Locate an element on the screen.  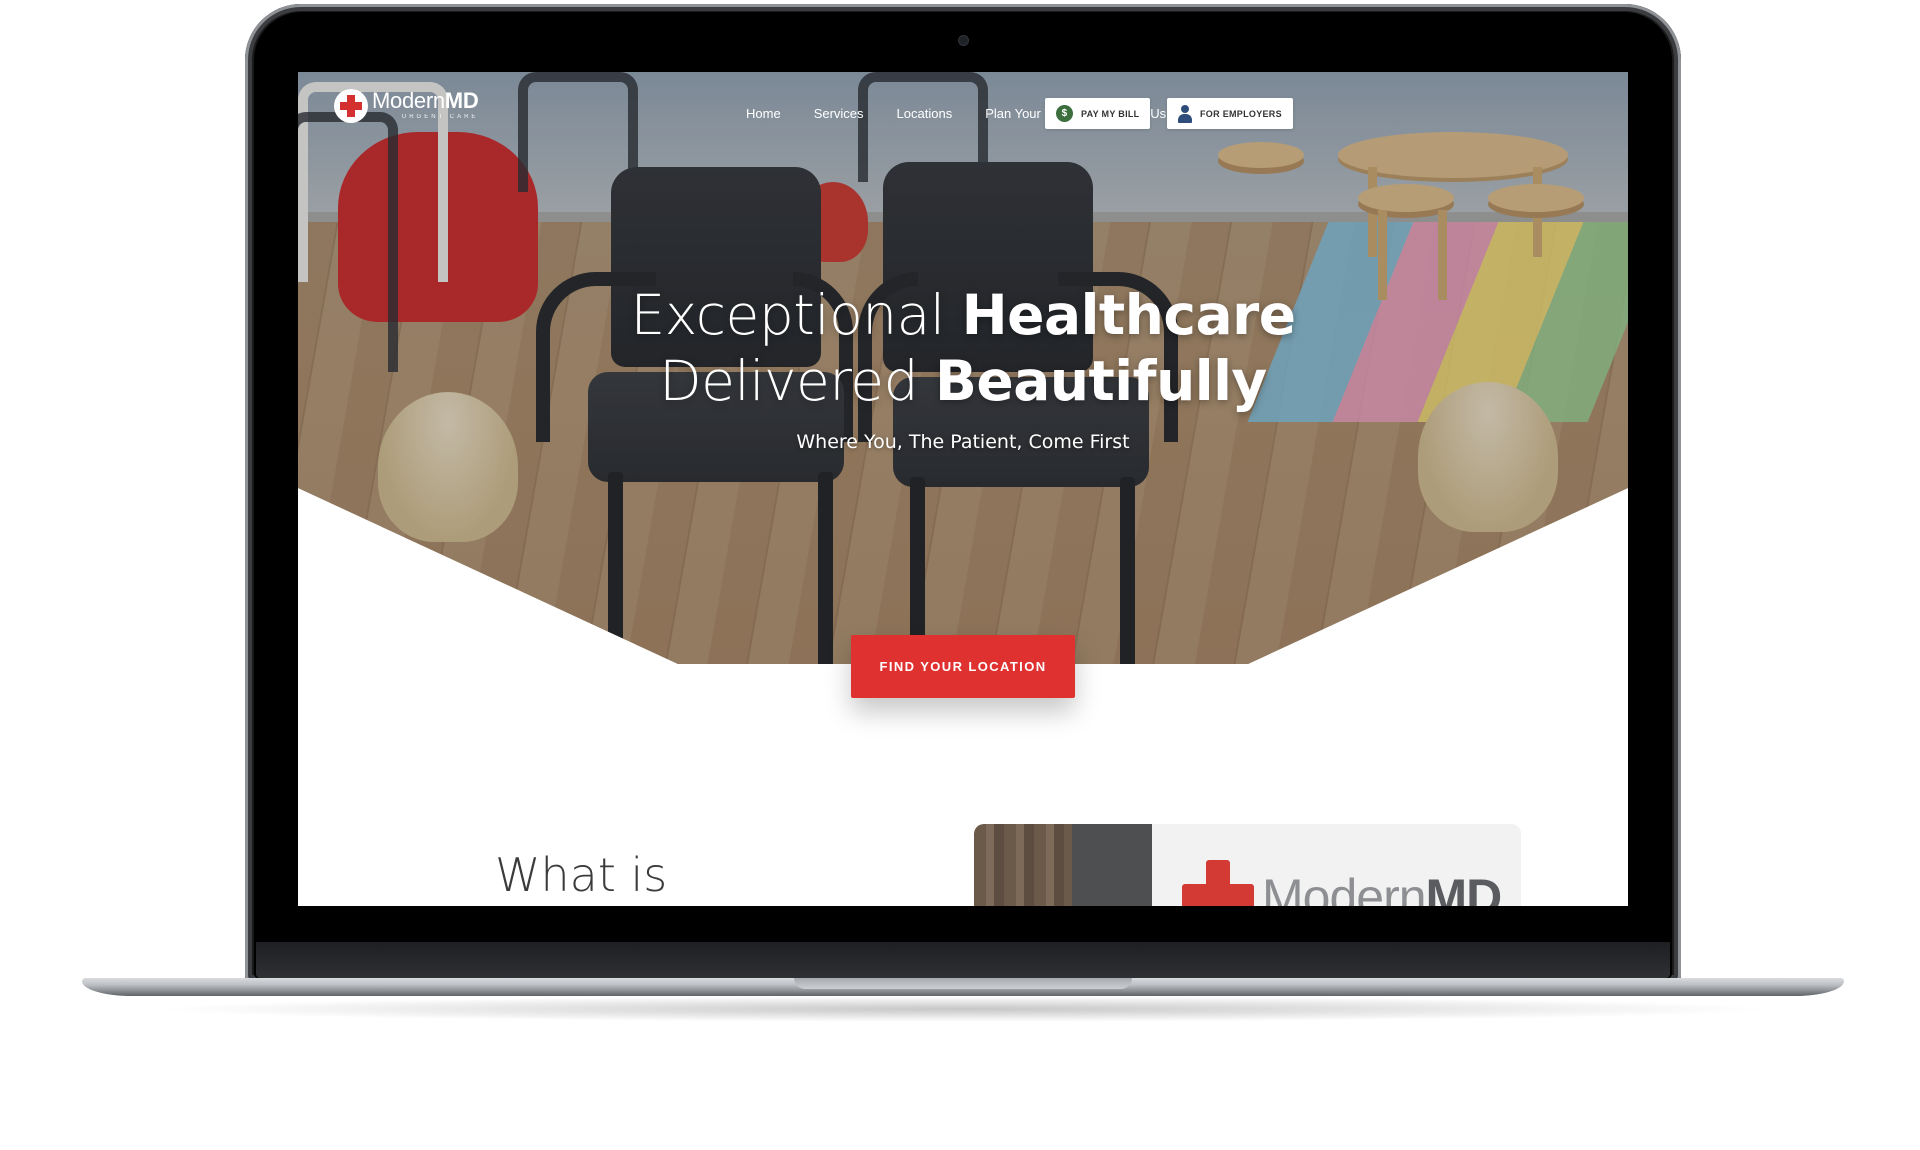
sign-wordmark: ModernMD is located at coordinates (1382, 887).